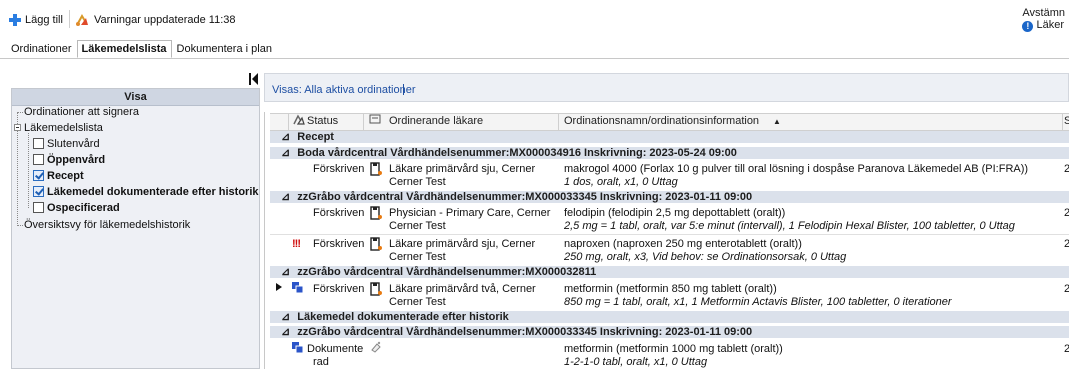 This screenshot has height=369, width=1069. I want to click on prescriber-cell: Läkare primärvård två, Cerner, so click(462, 289).